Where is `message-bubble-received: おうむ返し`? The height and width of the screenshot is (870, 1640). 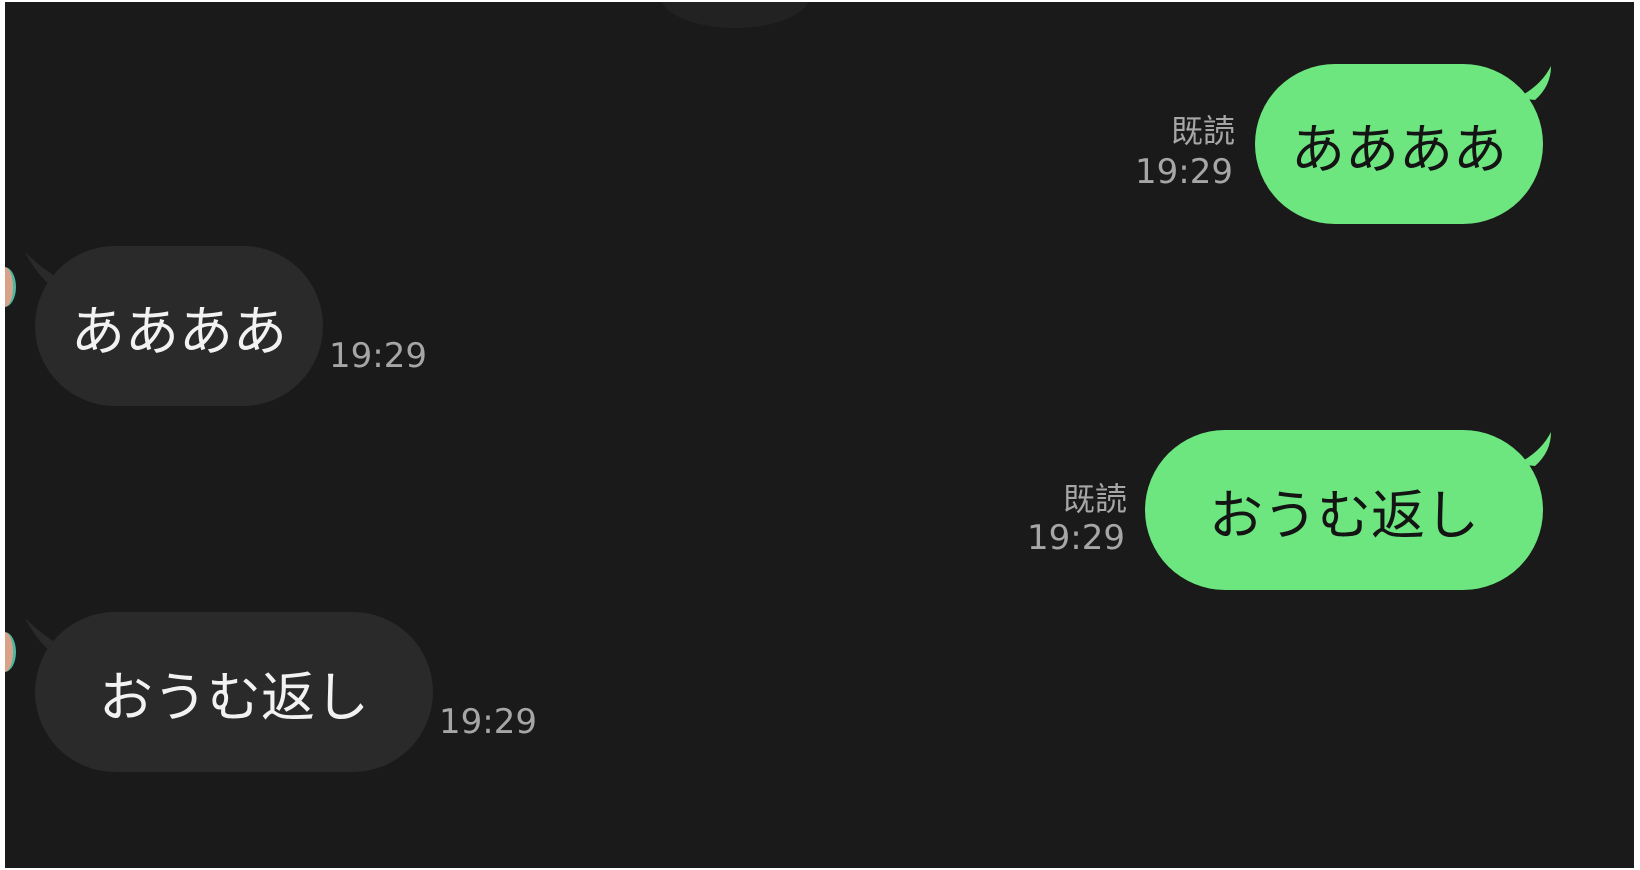
message-bubble-received: おうむ返し is located at coordinates (234, 692).